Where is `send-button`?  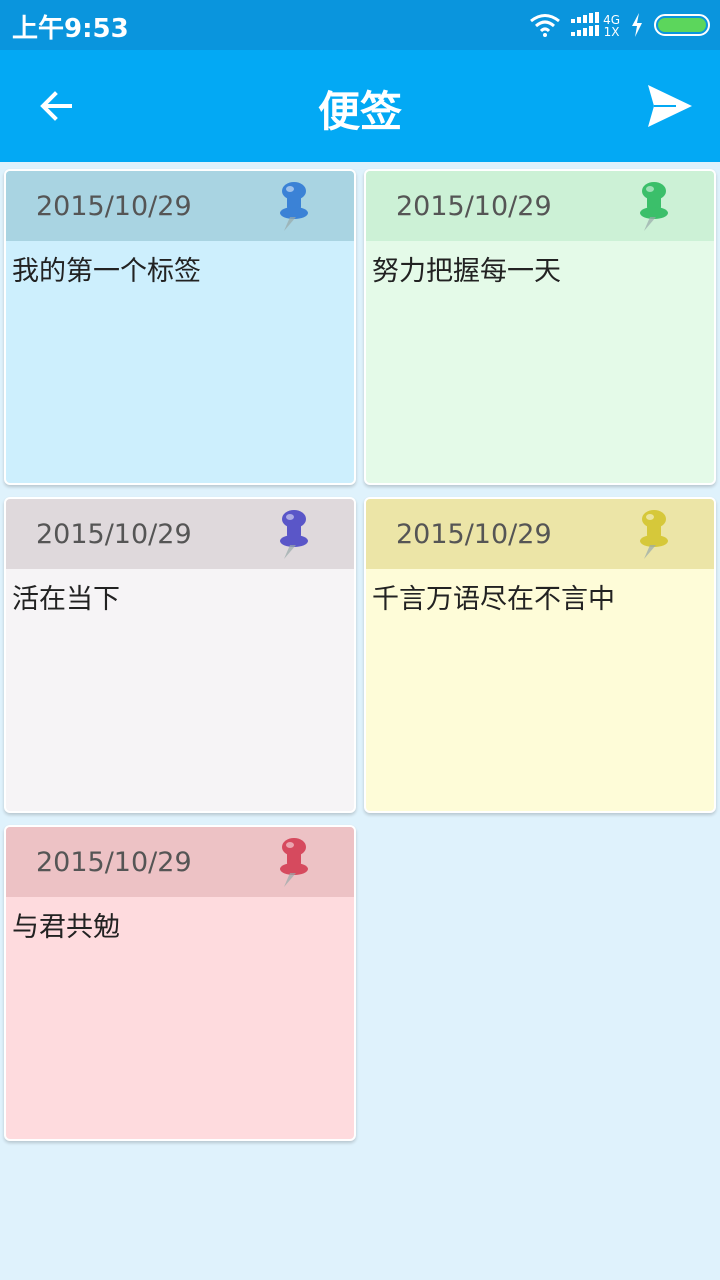 send-button is located at coordinates (670, 106).